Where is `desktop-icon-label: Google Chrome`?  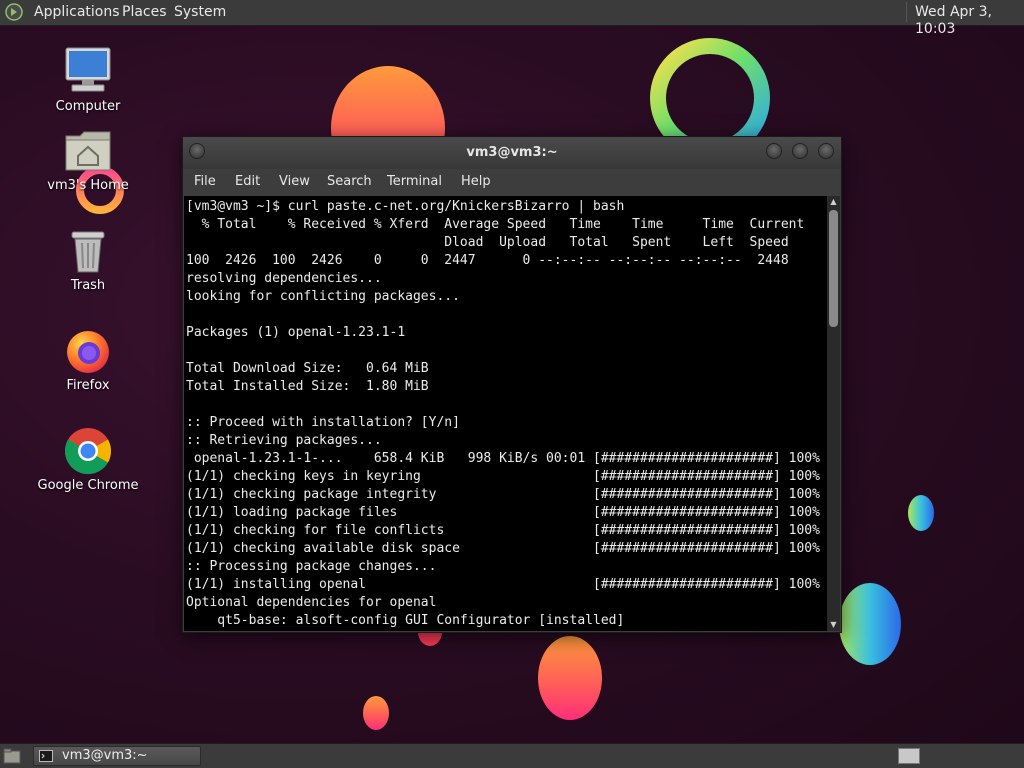 desktop-icon-label: Google Chrome is located at coordinates (88, 485).